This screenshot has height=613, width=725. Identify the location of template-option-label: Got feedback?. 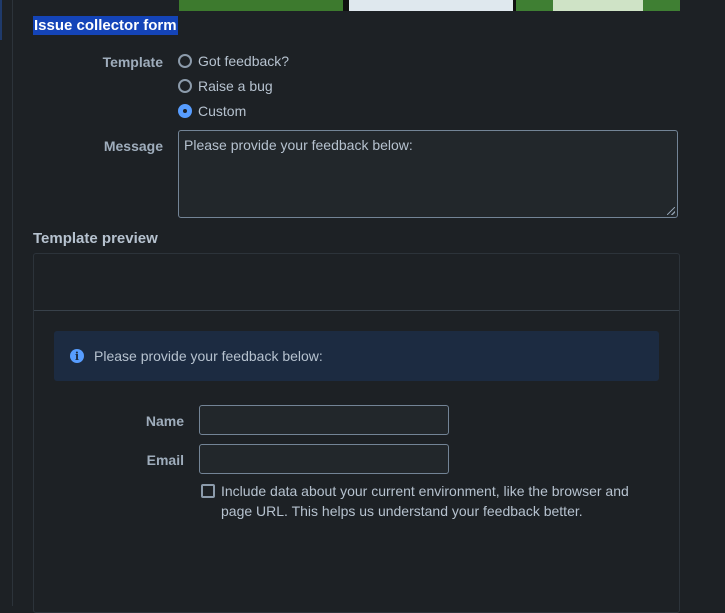
(244, 61).